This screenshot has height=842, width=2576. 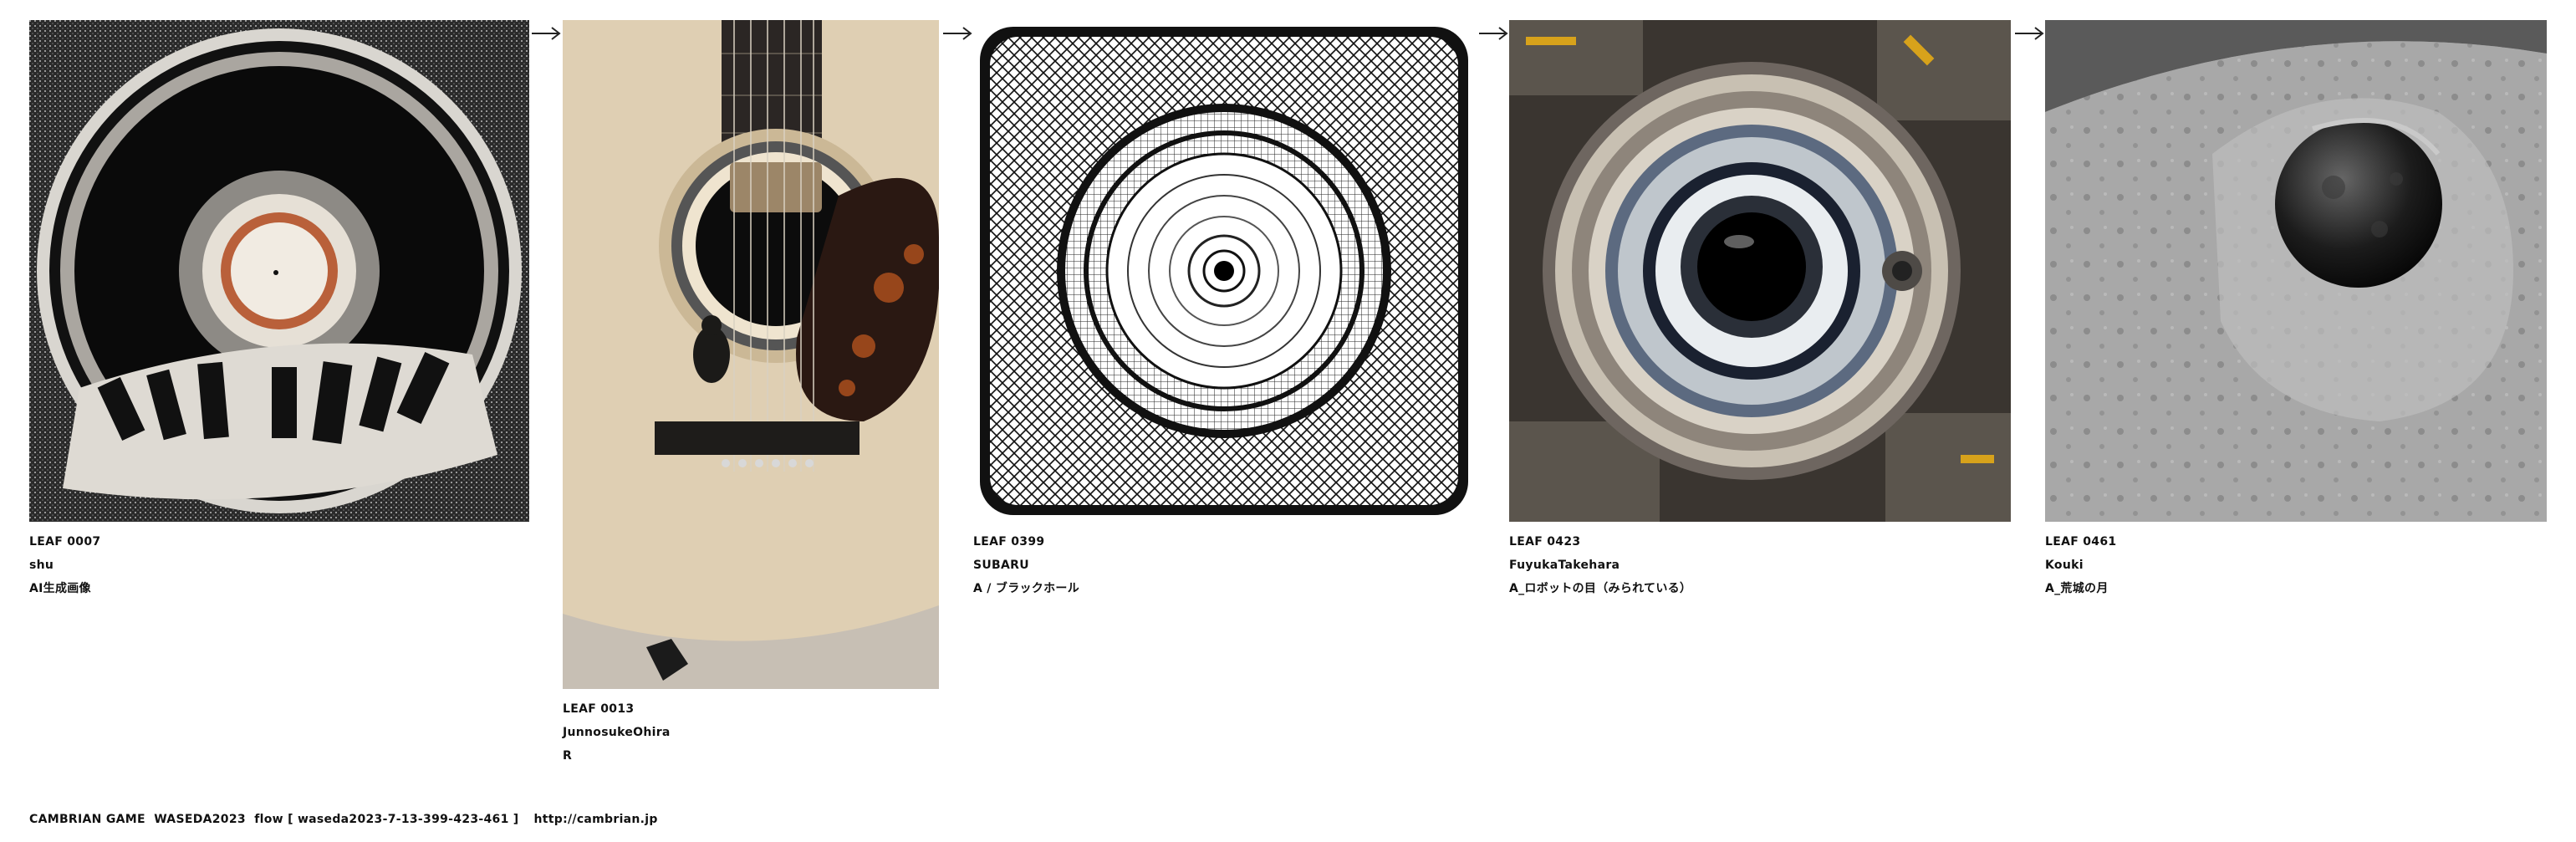 I want to click on footer-link: http://cambrian.jp, so click(x=596, y=819).